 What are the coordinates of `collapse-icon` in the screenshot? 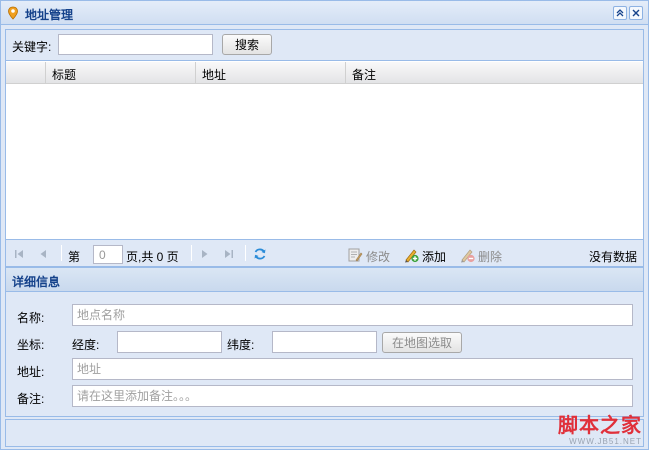 It's located at (620, 13).